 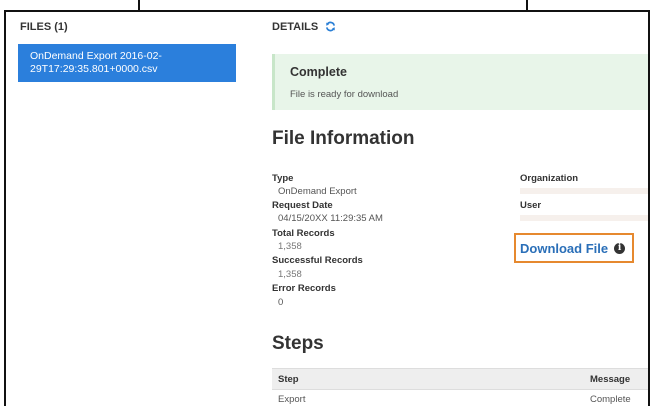 What do you see at coordinates (302, 205) in the screenshot?
I see `request-date-label: Request Date` at bounding box center [302, 205].